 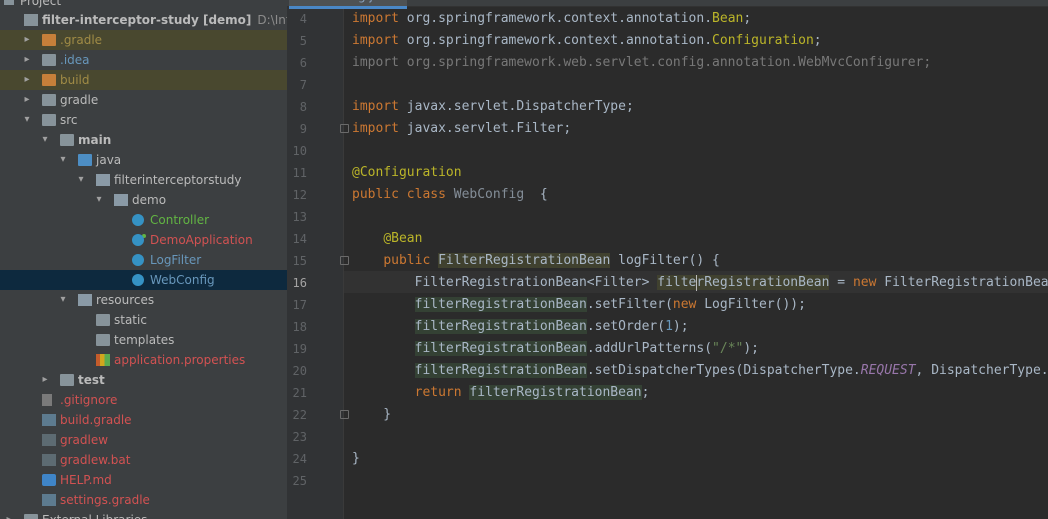 What do you see at coordinates (49, 500) in the screenshot?
I see `gradle-file-icon` at bounding box center [49, 500].